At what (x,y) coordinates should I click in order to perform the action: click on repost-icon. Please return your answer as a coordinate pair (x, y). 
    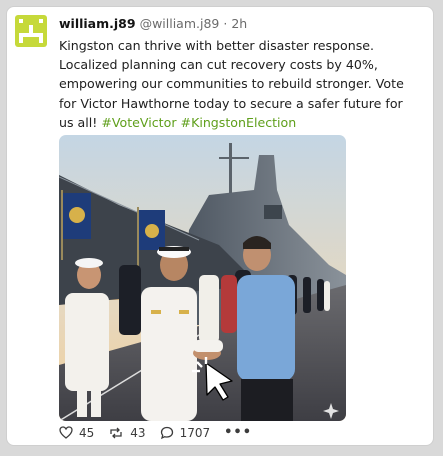
    Looking at the image, I should click on (116, 432).